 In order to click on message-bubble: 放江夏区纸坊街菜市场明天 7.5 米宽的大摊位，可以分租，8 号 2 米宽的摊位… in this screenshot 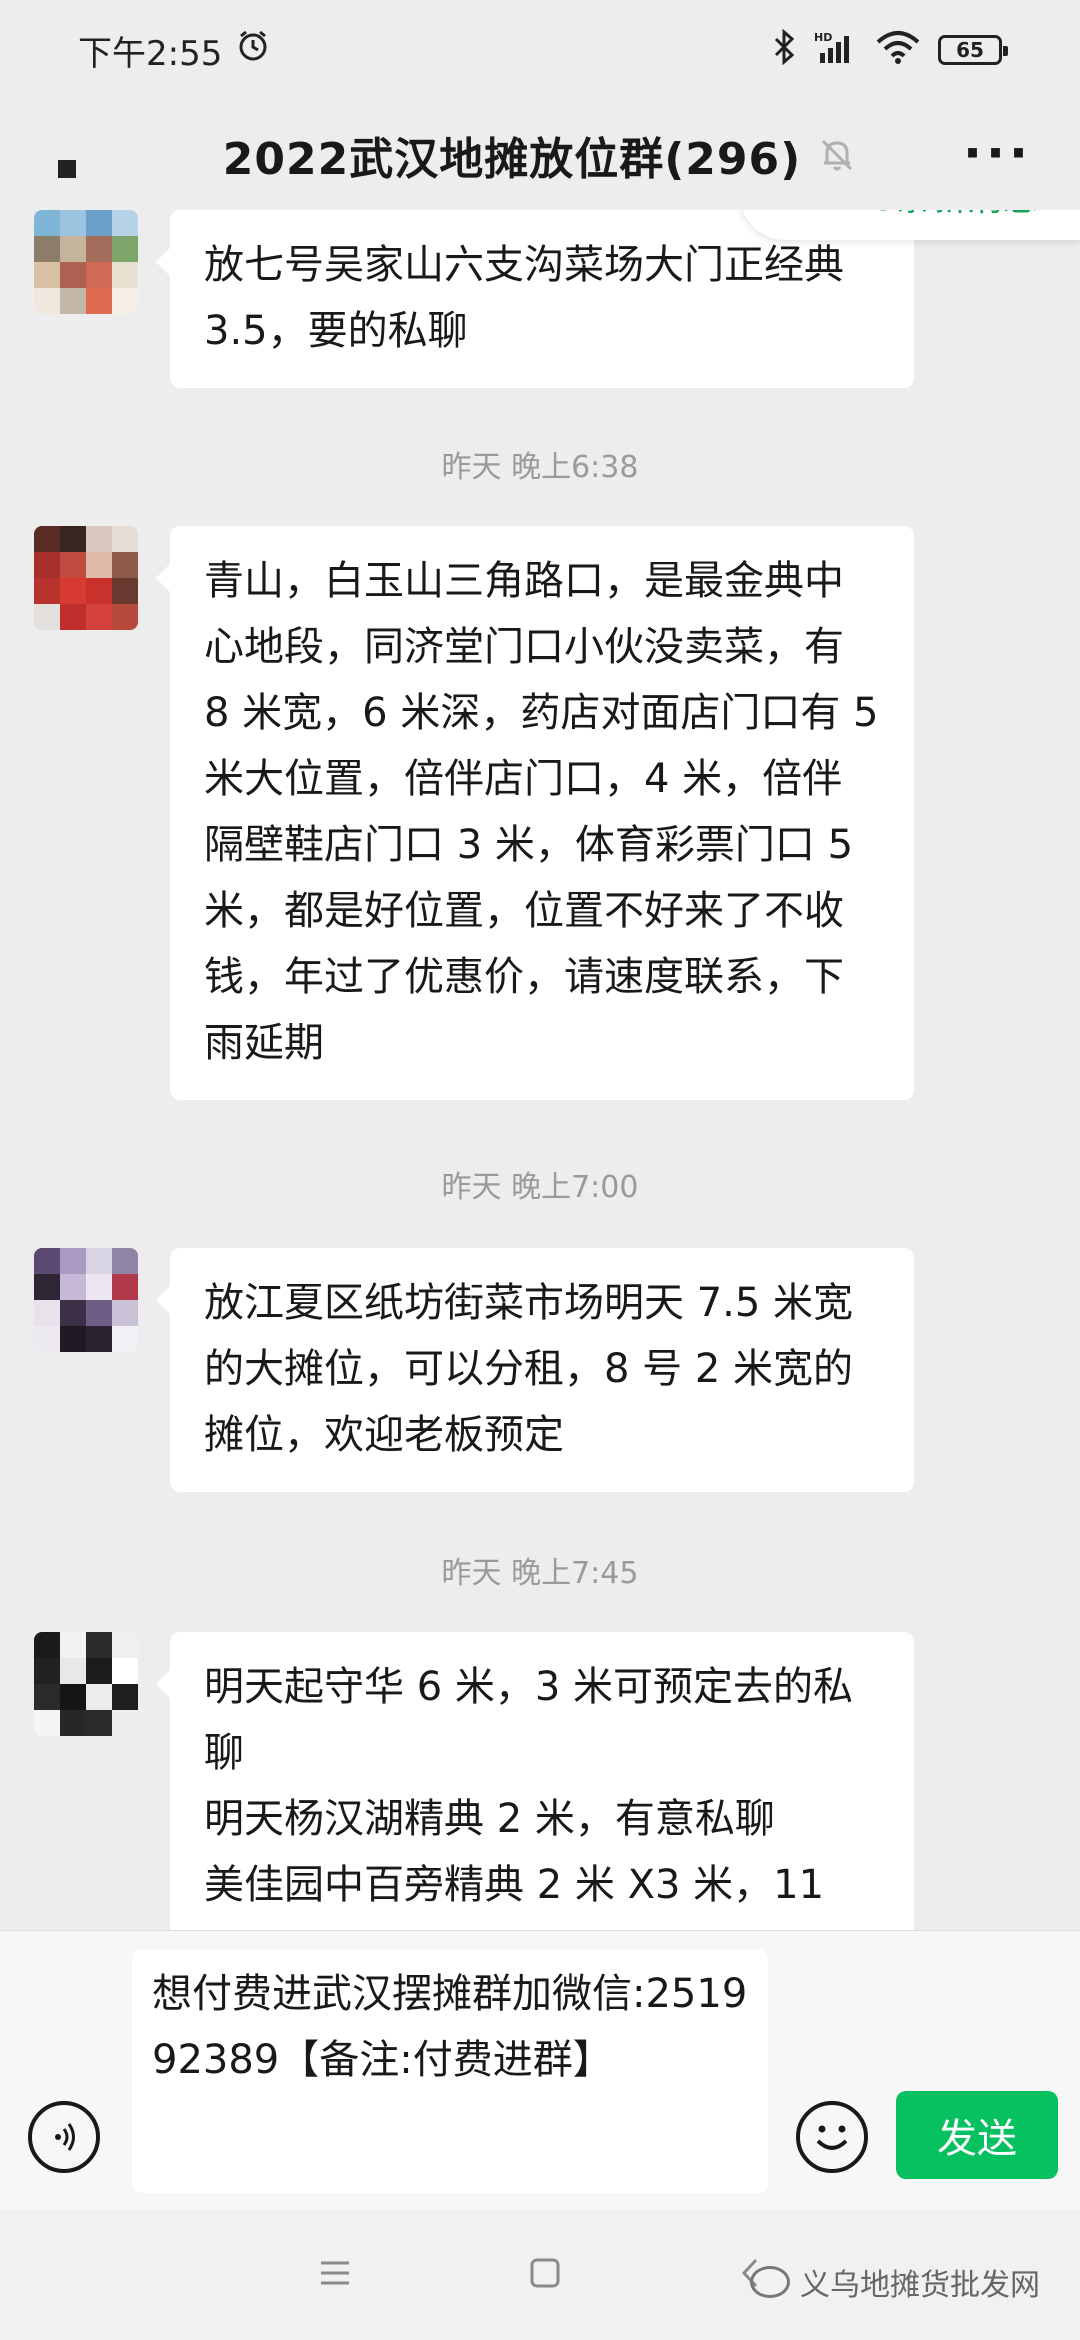, I will do `click(535, 1370)`.